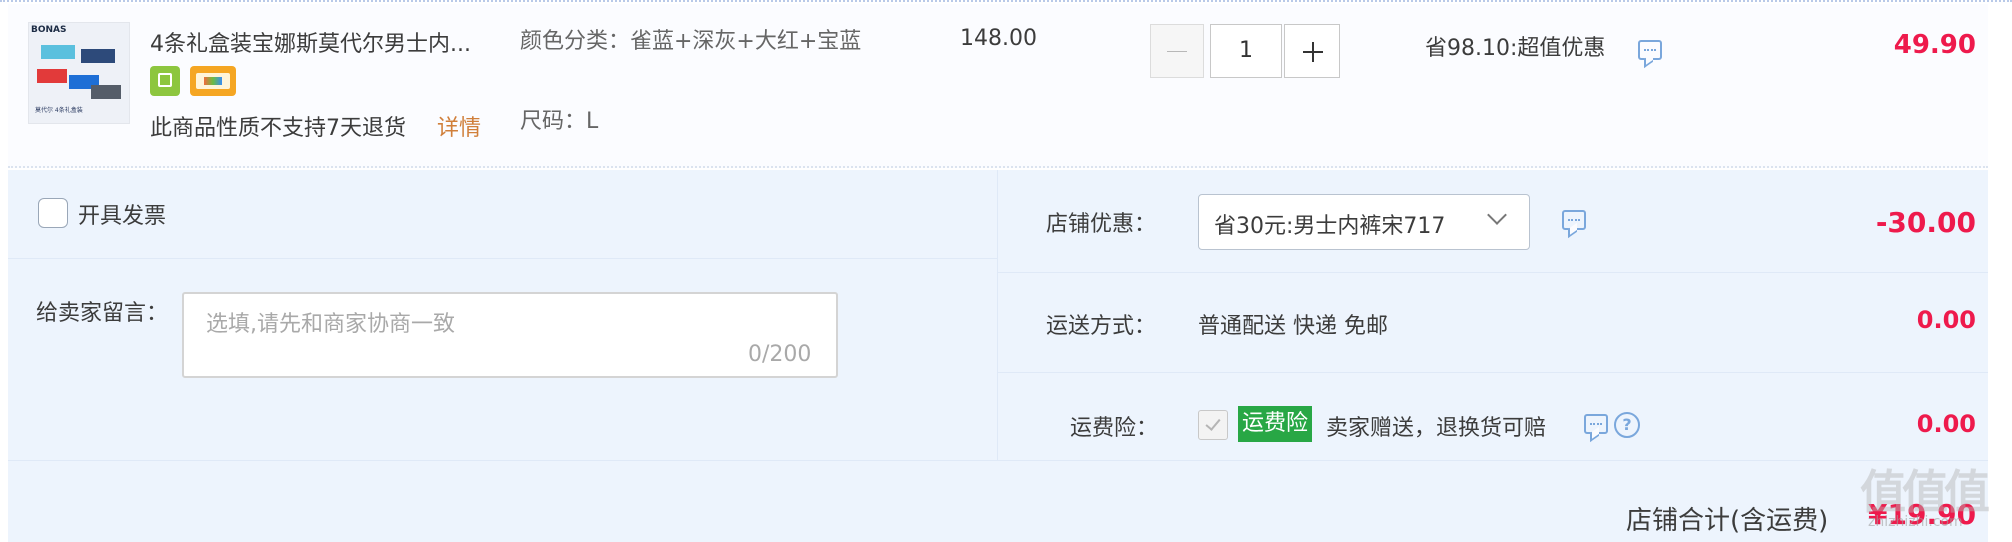 The image size is (2012, 542). I want to click on thumbnail-brand-logo: BONAS, so click(49, 30).